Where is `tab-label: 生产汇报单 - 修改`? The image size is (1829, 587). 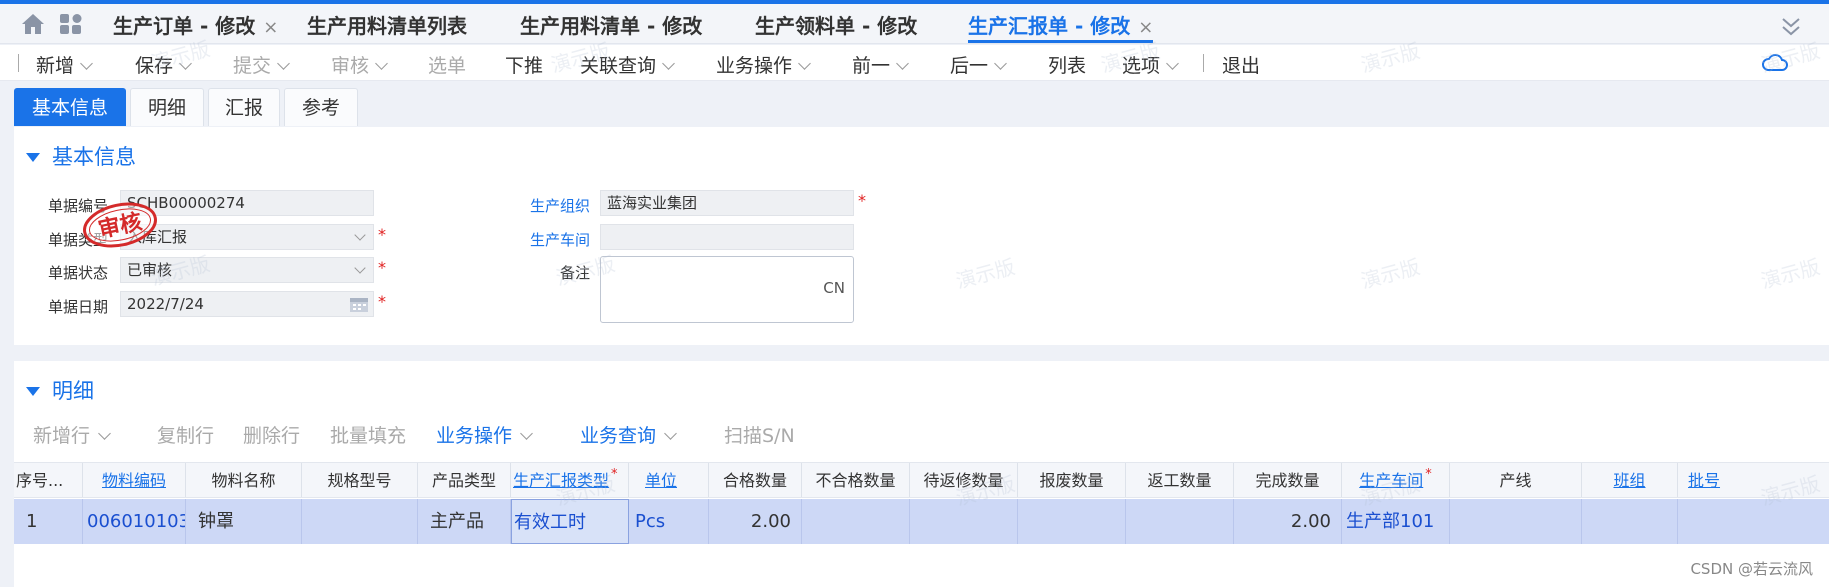
tab-label: 生产汇报单 - 修改 is located at coordinates (1049, 26).